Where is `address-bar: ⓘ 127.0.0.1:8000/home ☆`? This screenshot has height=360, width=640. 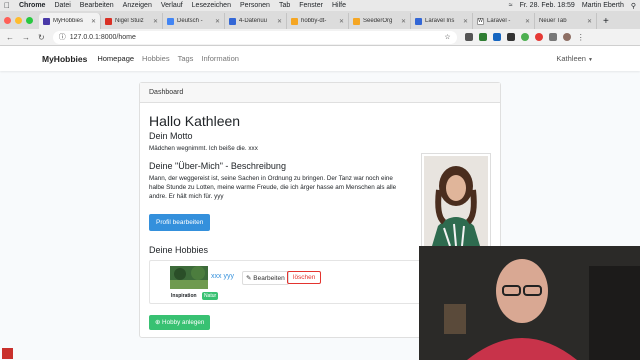 address-bar: ⓘ 127.0.0.1:8000/home ☆ is located at coordinates (254, 37).